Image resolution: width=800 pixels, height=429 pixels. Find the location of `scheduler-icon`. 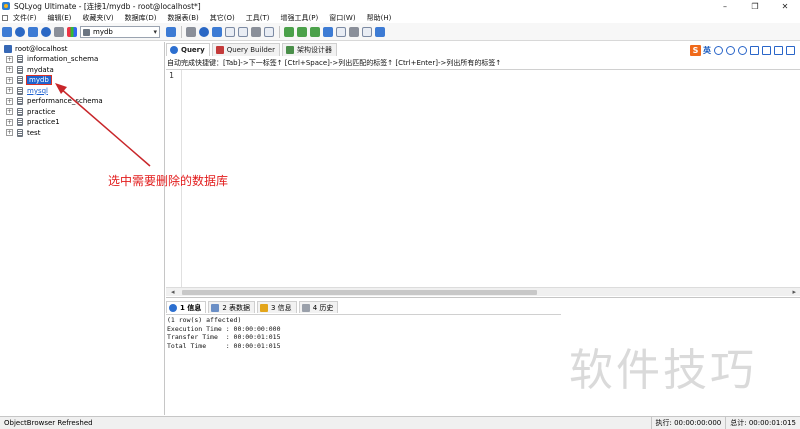

scheduler-icon is located at coordinates (302, 31).